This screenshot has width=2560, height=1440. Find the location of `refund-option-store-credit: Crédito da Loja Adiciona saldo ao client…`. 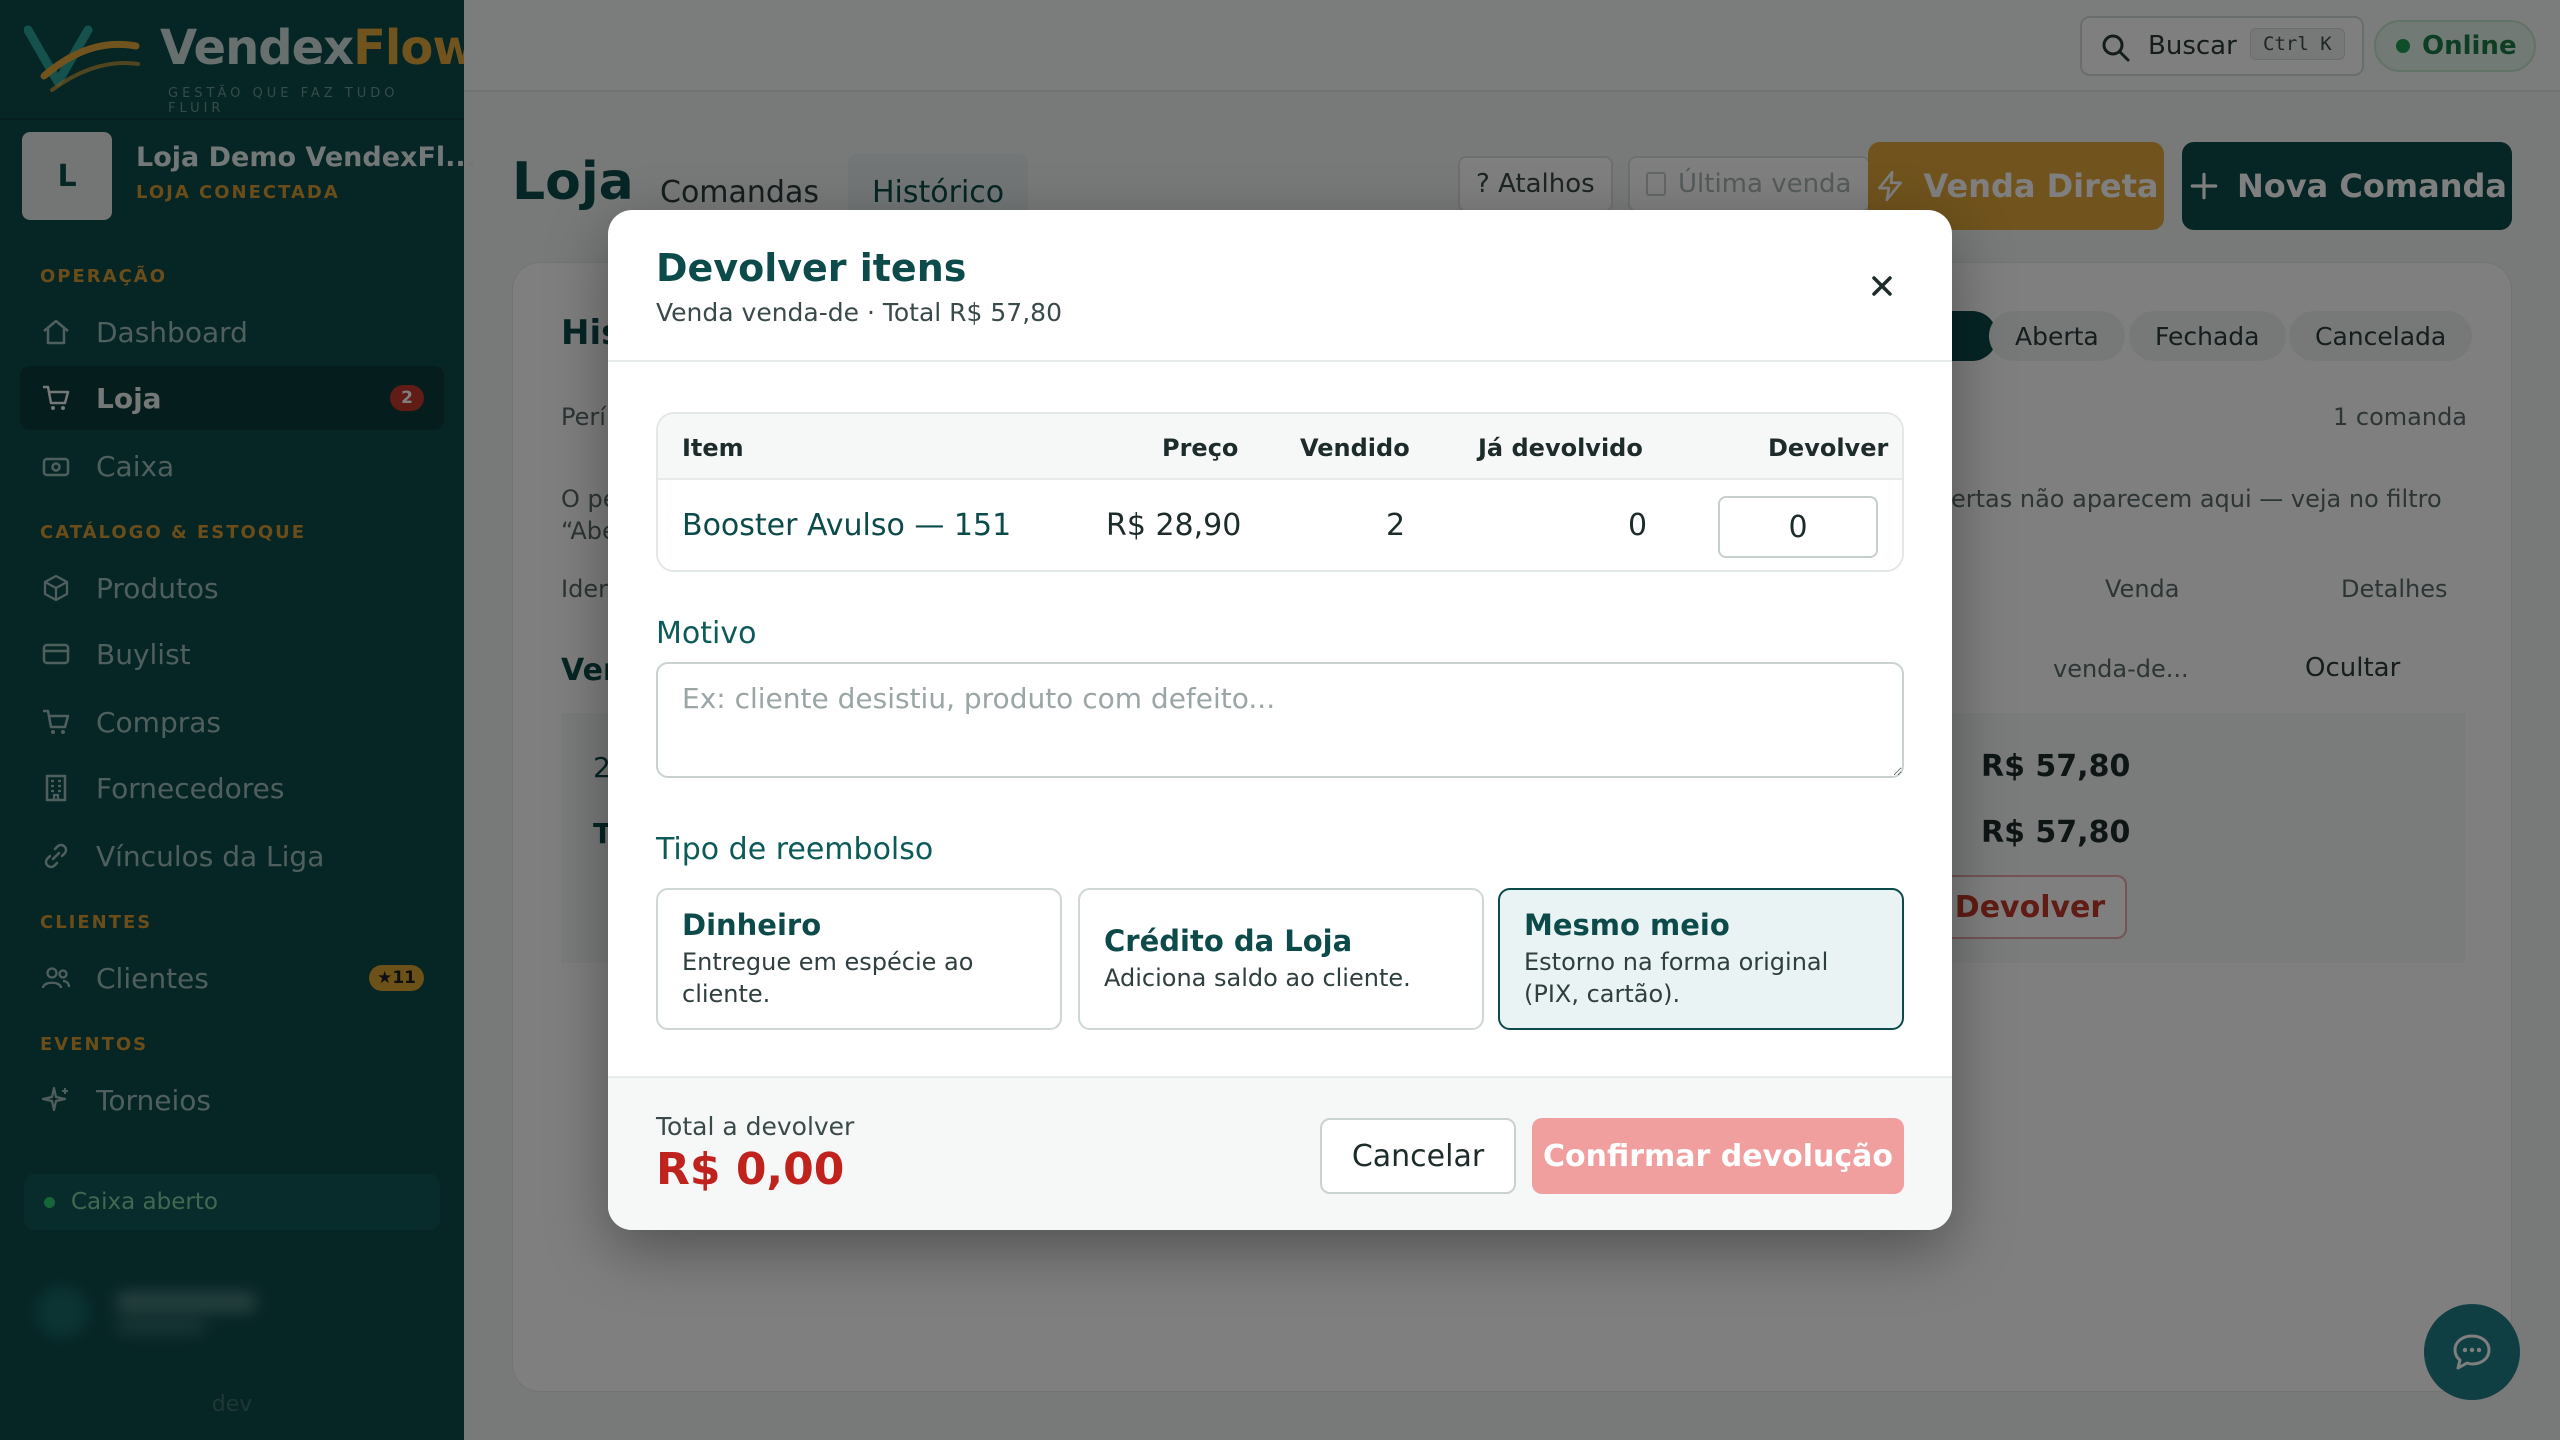

refund-option-store-credit: Crédito da Loja Adiciona saldo ao client… is located at coordinates (1281, 959).